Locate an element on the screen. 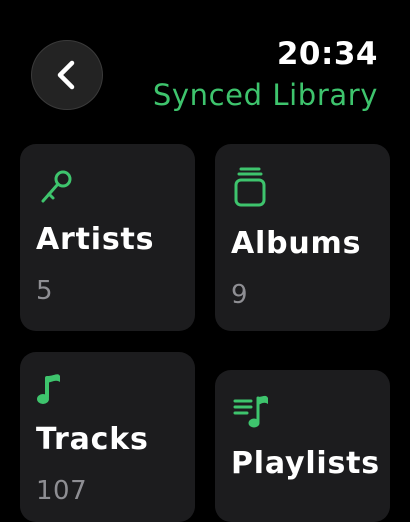 This screenshot has width=410, height=522. chevron-left-icon is located at coordinates (66, 75).